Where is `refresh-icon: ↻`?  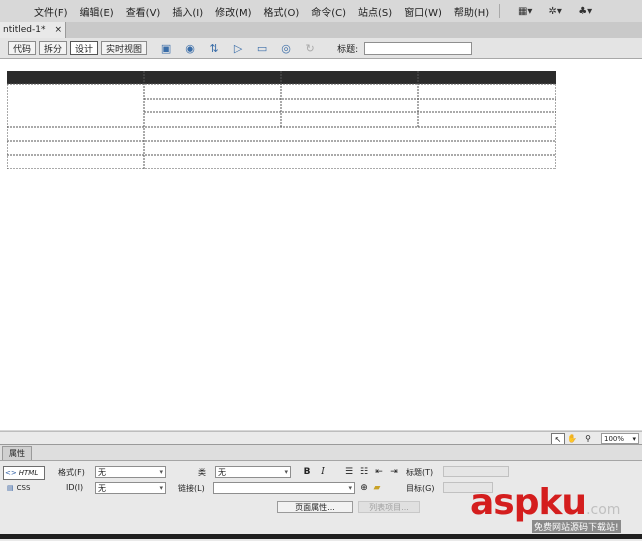 refresh-icon: ↻ is located at coordinates (310, 48).